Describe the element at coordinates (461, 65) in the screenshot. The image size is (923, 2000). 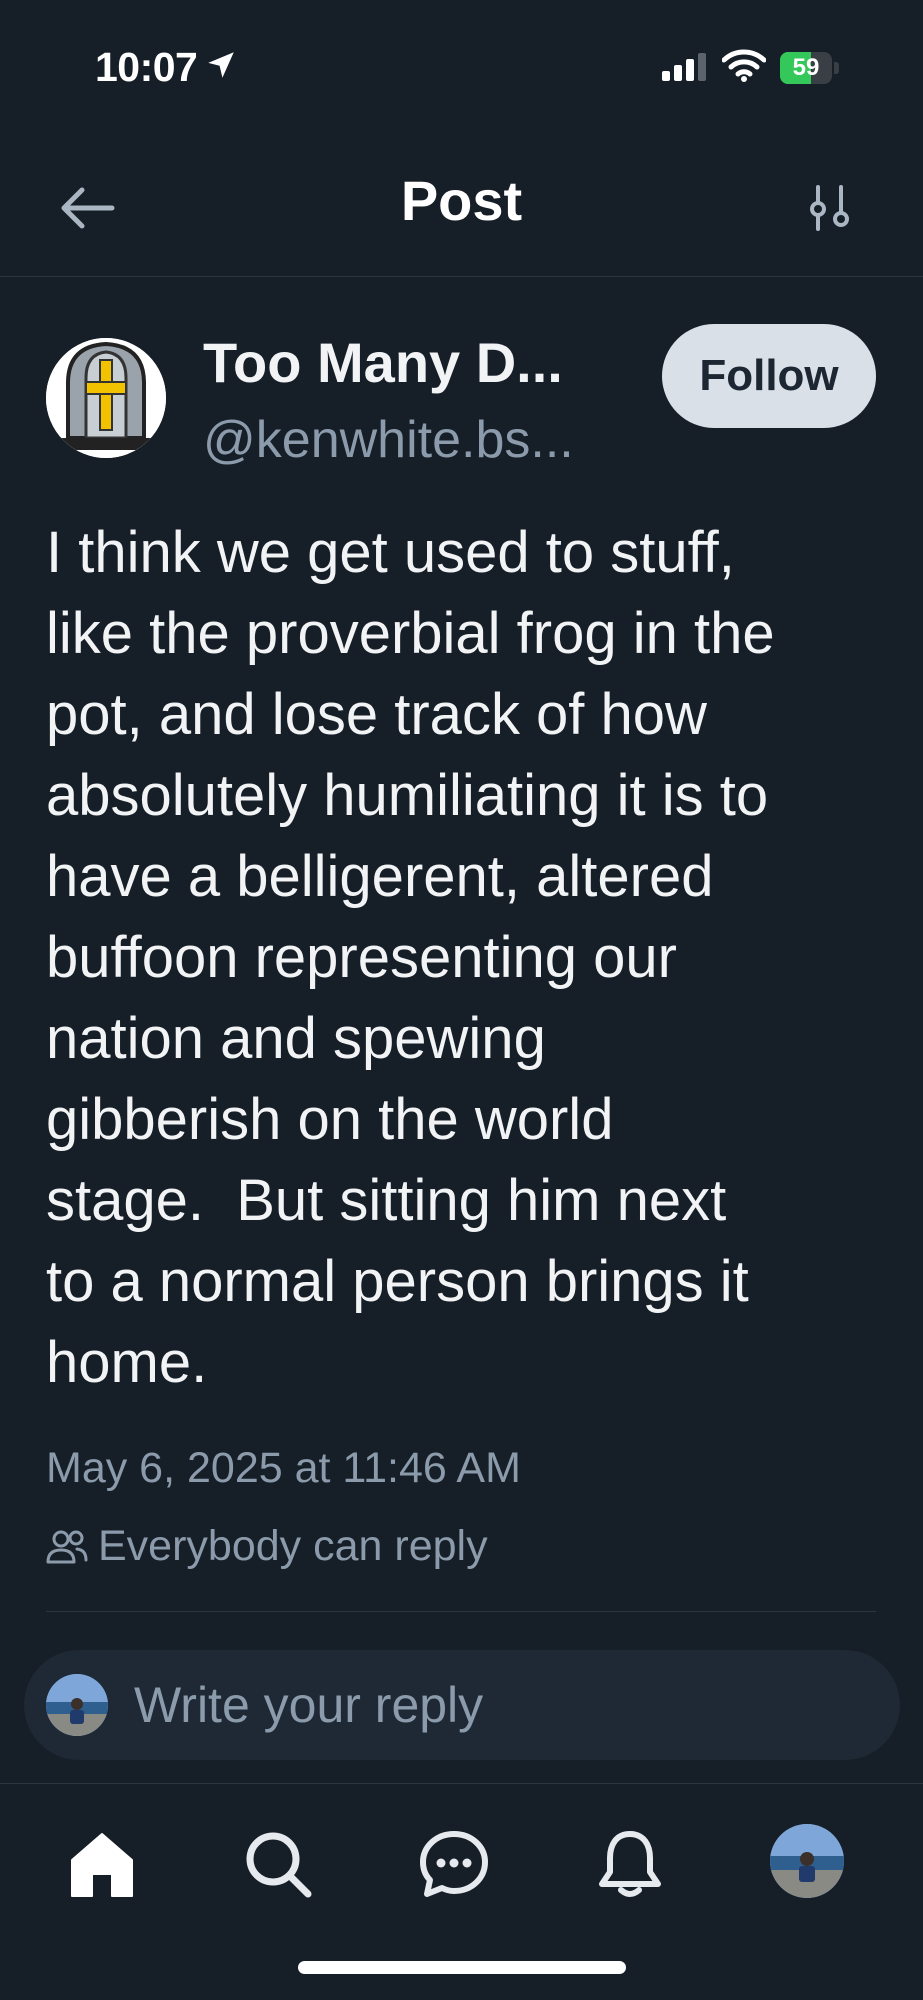
I see `status-bar: 10:07 59` at that location.